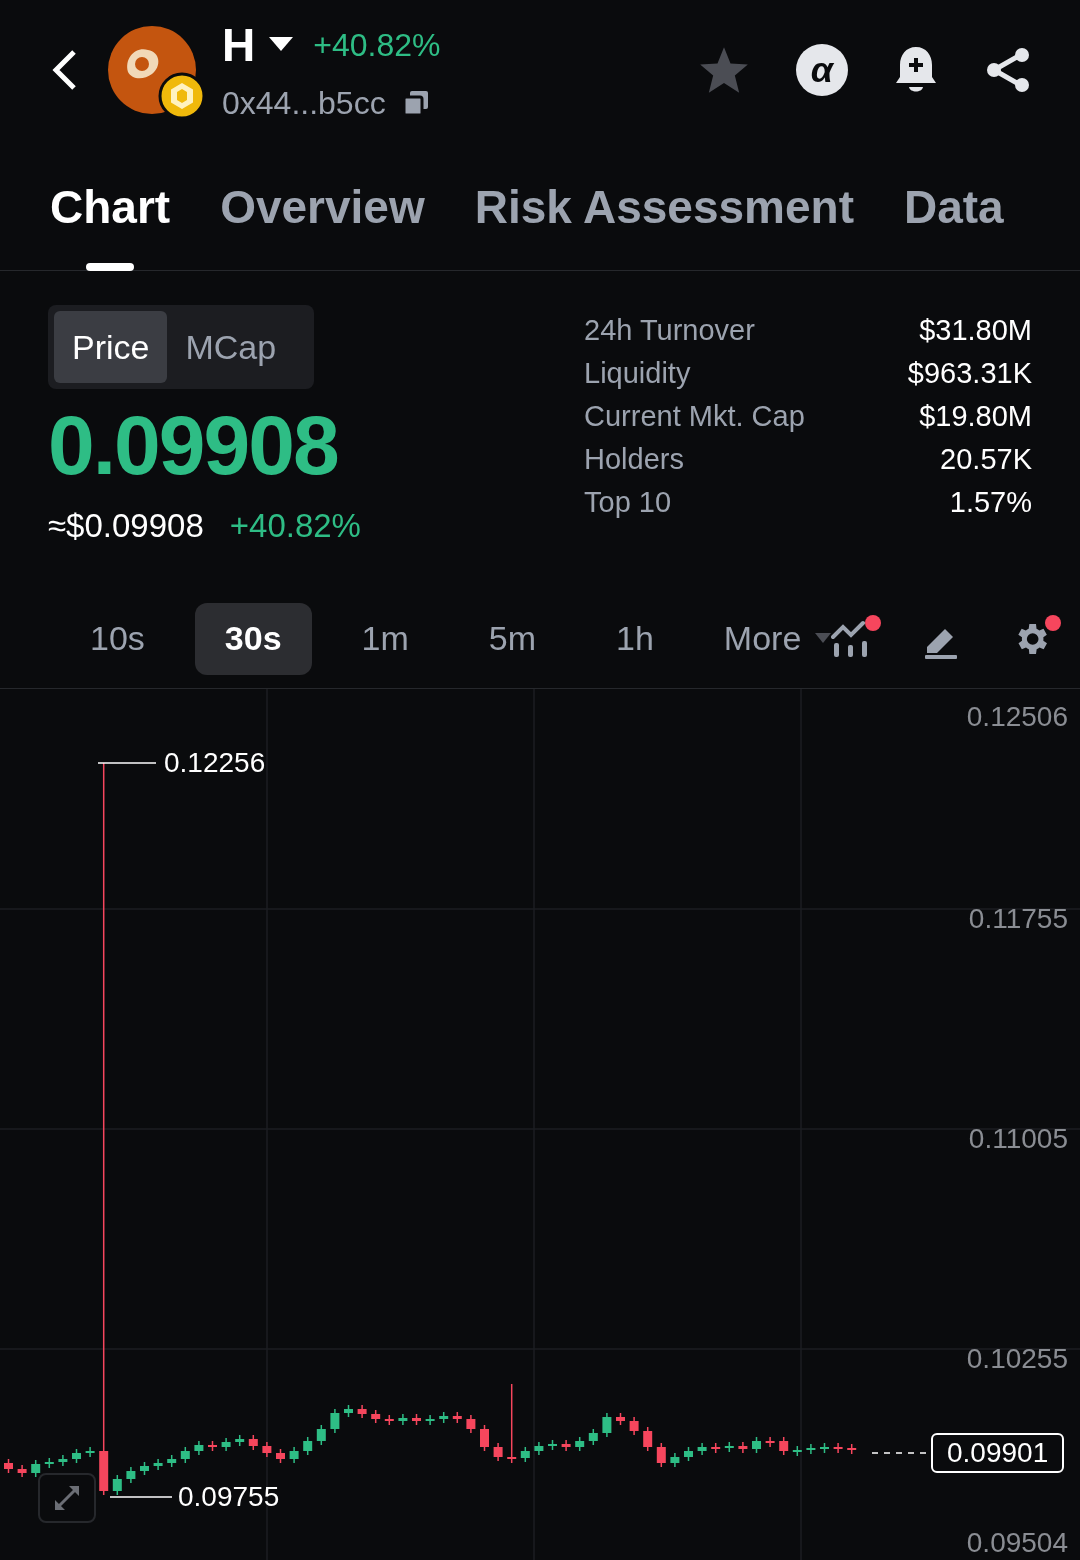 This screenshot has width=1080, height=1560. Describe the element at coordinates (127, 763) in the screenshot. I see `high-leader-line` at that location.